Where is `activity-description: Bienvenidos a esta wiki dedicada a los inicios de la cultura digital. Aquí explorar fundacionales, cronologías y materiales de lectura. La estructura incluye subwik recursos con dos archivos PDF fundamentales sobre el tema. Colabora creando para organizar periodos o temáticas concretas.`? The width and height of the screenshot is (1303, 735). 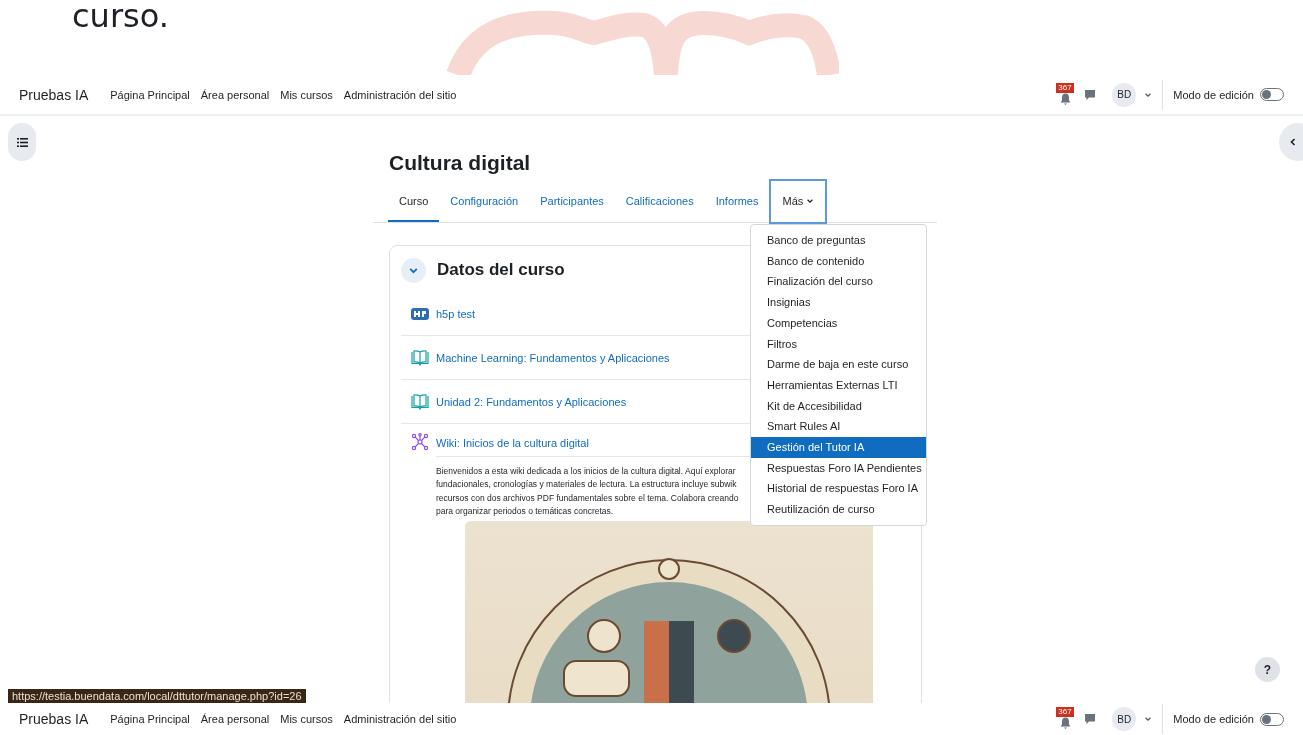
activity-description: Bienvenidos a esta wiki dedicada a los inicios de la cultura digital. Aquí explorar fundacionales, cronologías y materiales de lectura. La estructura incluye subwik recursos con dos archivos PDF fundamentales sobre el tema. Colabora creando para organizar periodos o temáticas concretas. is located at coordinates (588, 492).